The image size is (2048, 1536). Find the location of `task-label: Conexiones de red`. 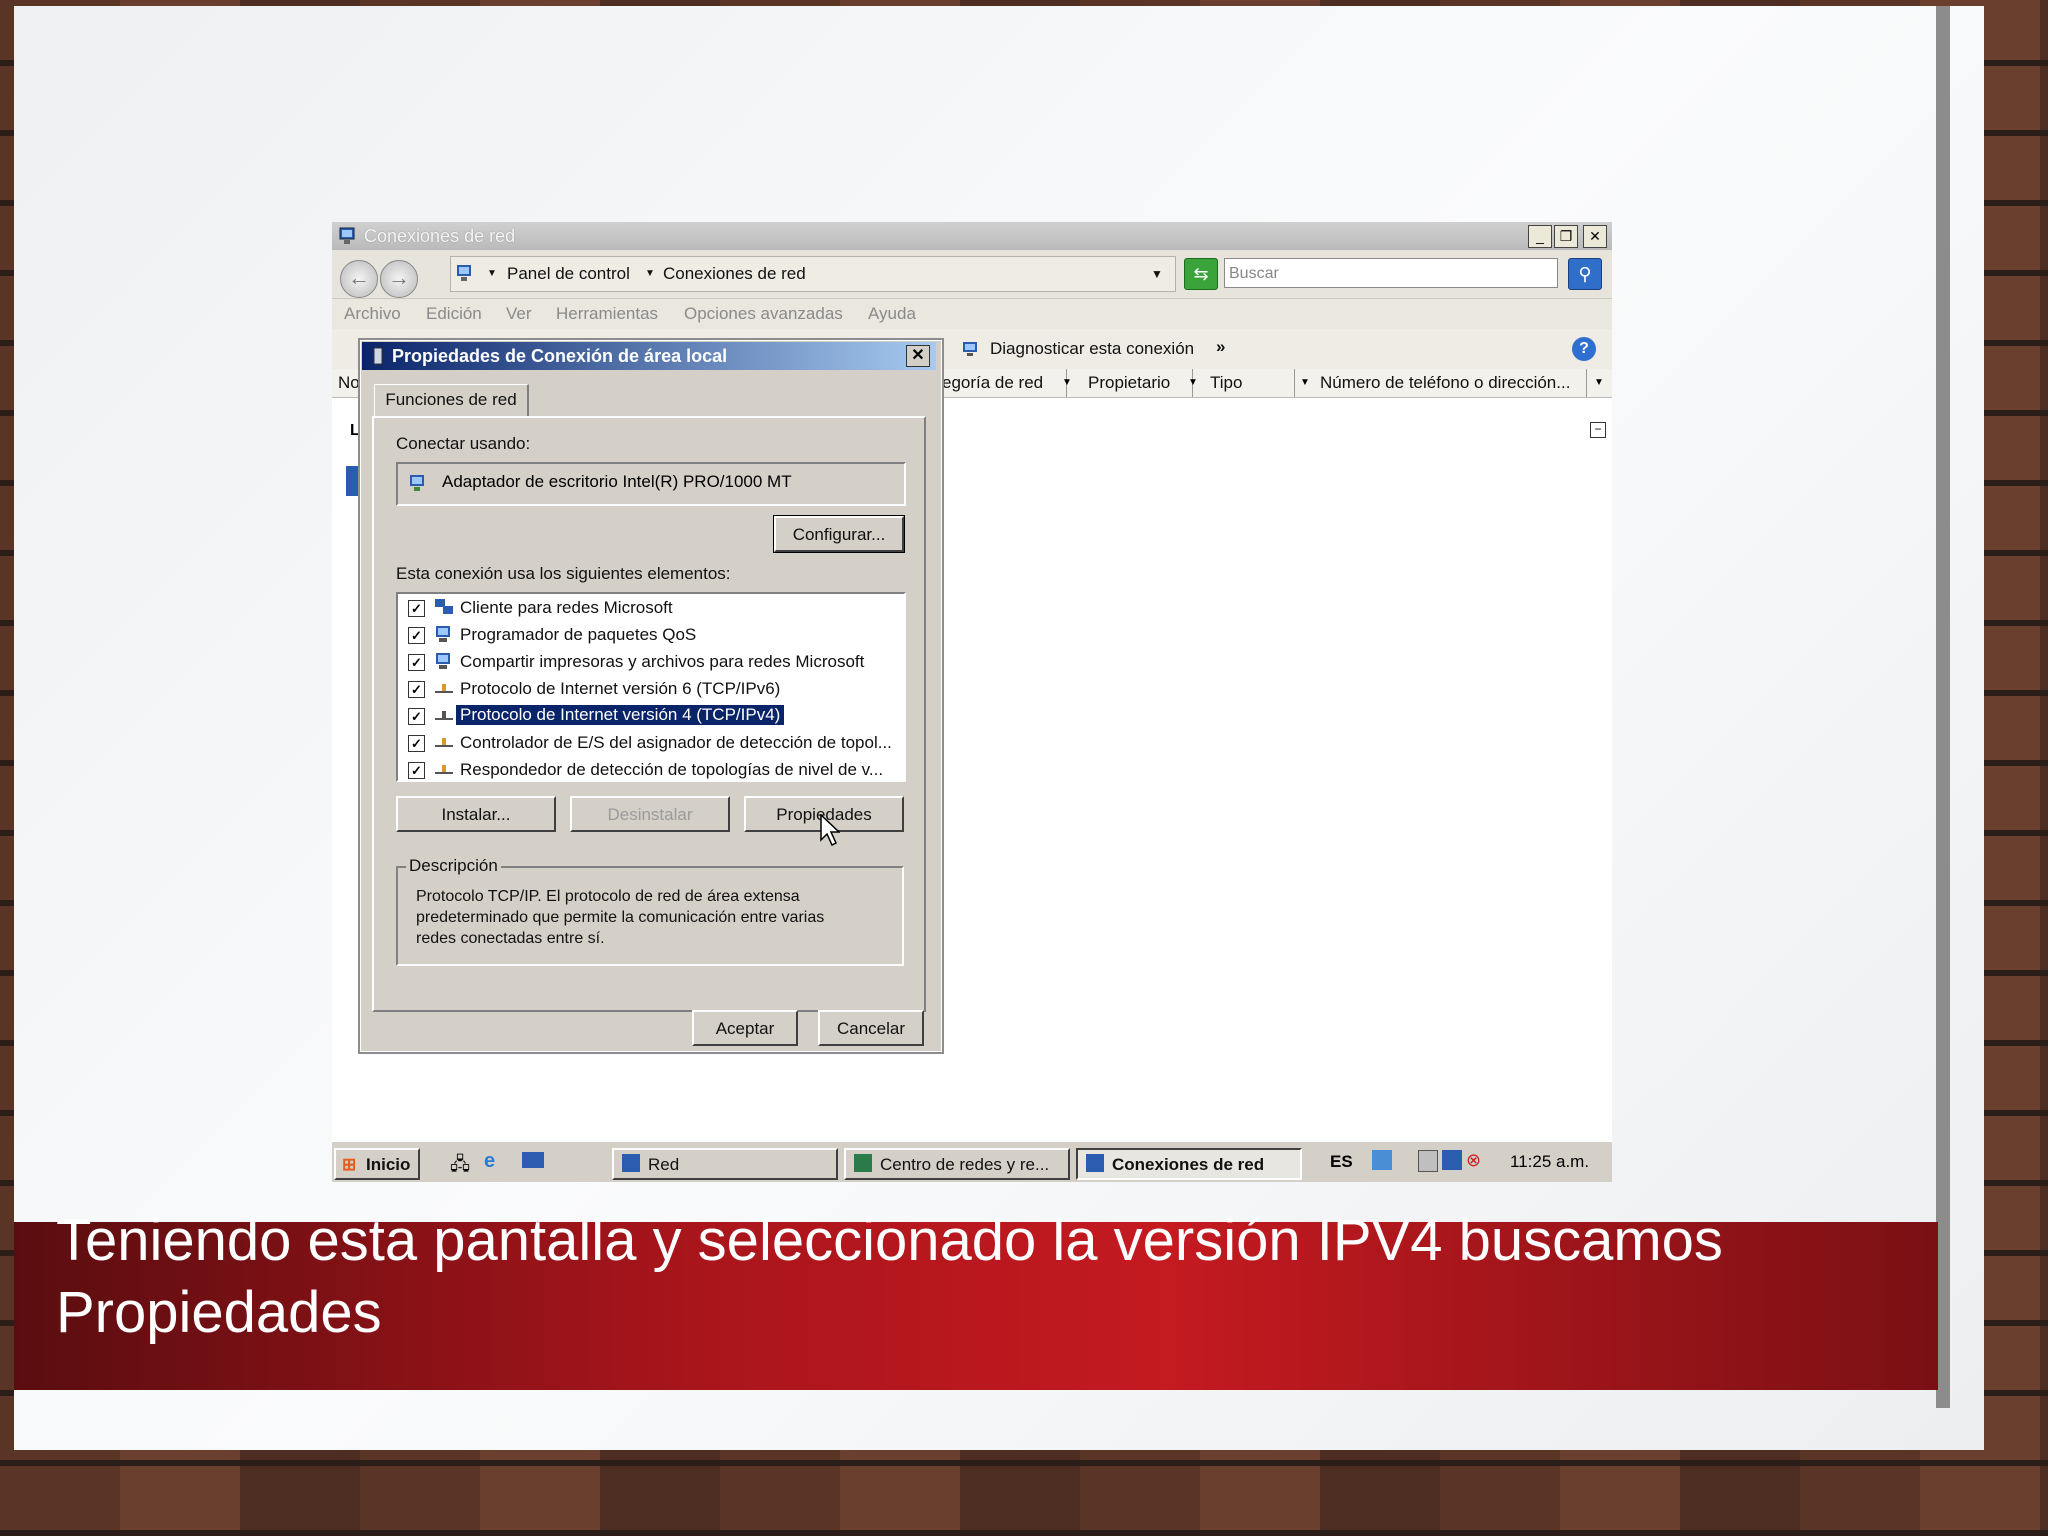

task-label: Conexiones de red is located at coordinates (1188, 1164).